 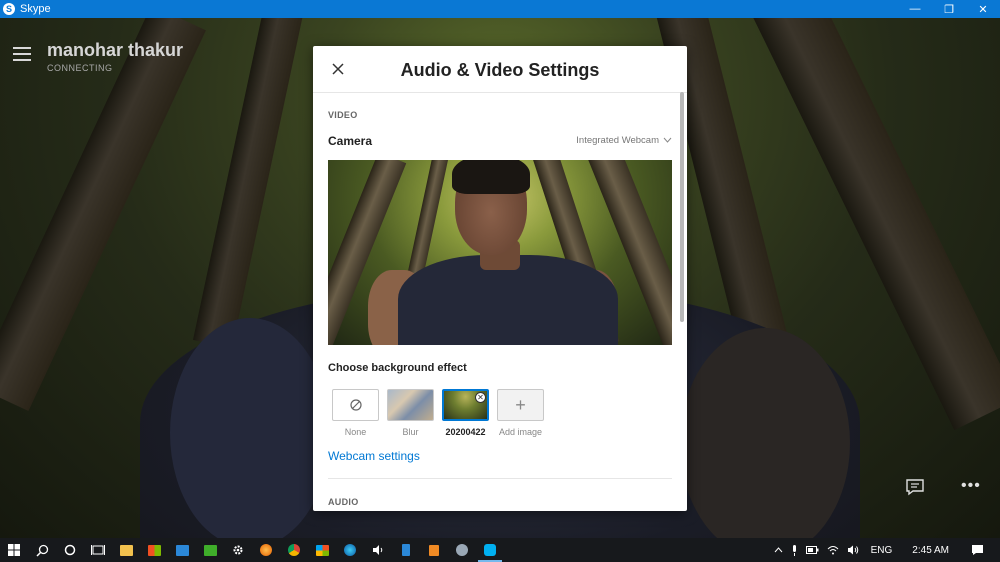 What do you see at coordinates (617, 140) in the screenshot?
I see `camera-dropdown-value: Integrated Webcam` at bounding box center [617, 140].